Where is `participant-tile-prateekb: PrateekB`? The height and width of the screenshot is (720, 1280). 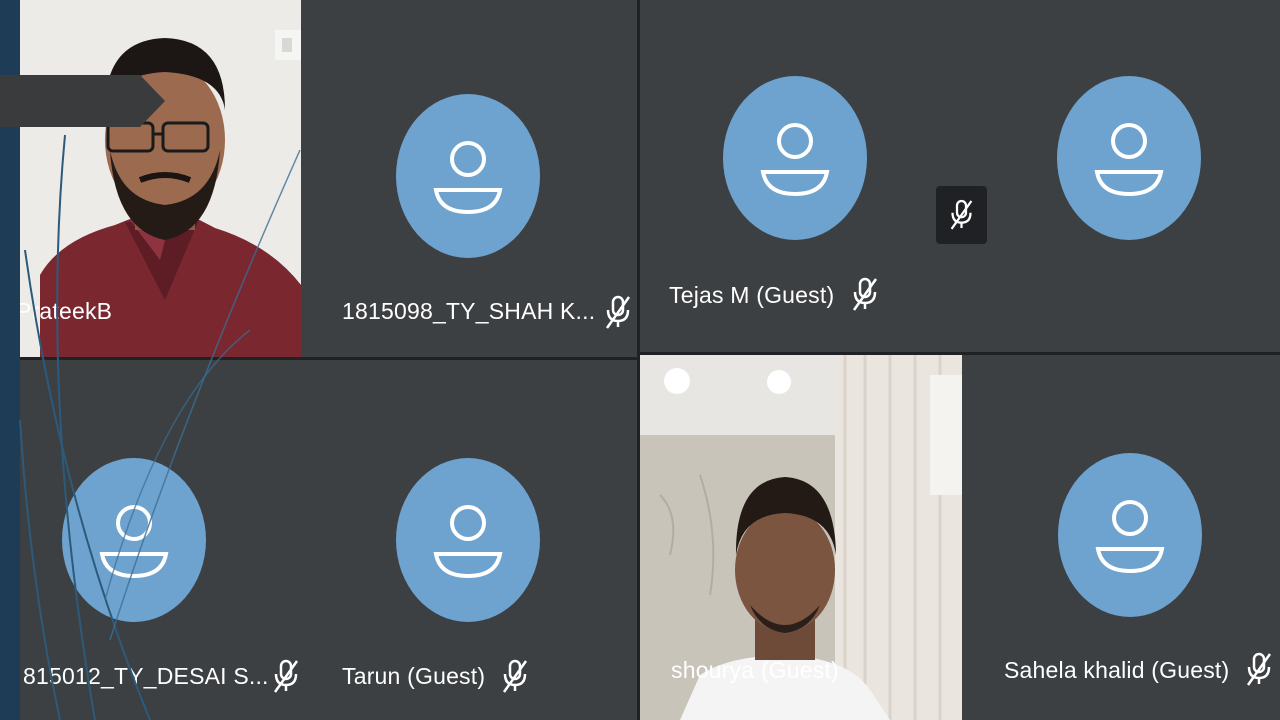 participant-tile-prateekb: PrateekB is located at coordinates (160, 178).